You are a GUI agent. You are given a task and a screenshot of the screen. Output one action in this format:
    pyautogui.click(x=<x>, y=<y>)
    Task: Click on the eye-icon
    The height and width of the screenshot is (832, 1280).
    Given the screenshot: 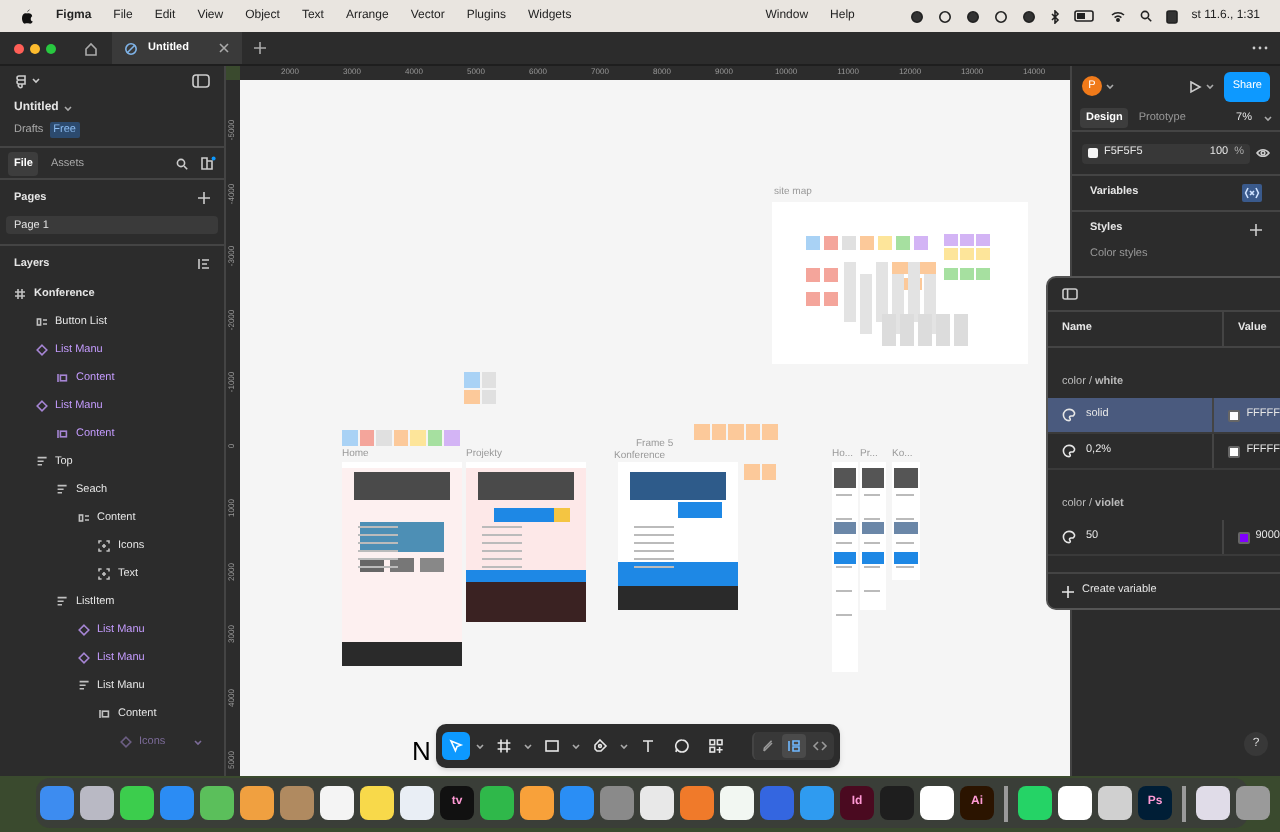 What is the action you would take?
    pyautogui.click(x=1263, y=153)
    